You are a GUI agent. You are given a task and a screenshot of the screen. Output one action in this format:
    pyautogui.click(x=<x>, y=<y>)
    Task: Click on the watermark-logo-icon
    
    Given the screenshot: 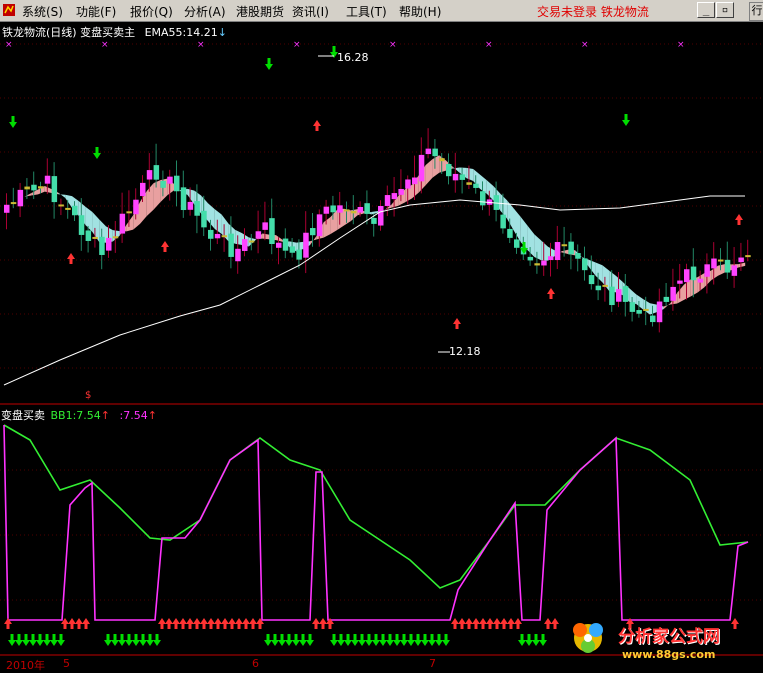 What is the action you would take?
    pyautogui.click(x=588, y=638)
    